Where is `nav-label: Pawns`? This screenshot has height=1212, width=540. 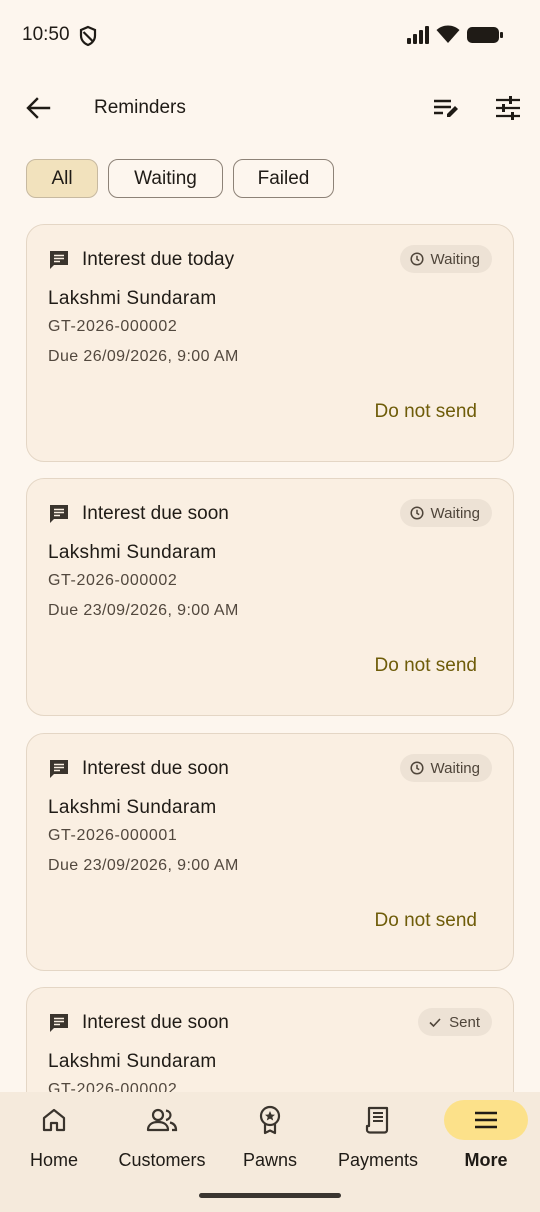
nav-label: Pawns is located at coordinates (270, 1160).